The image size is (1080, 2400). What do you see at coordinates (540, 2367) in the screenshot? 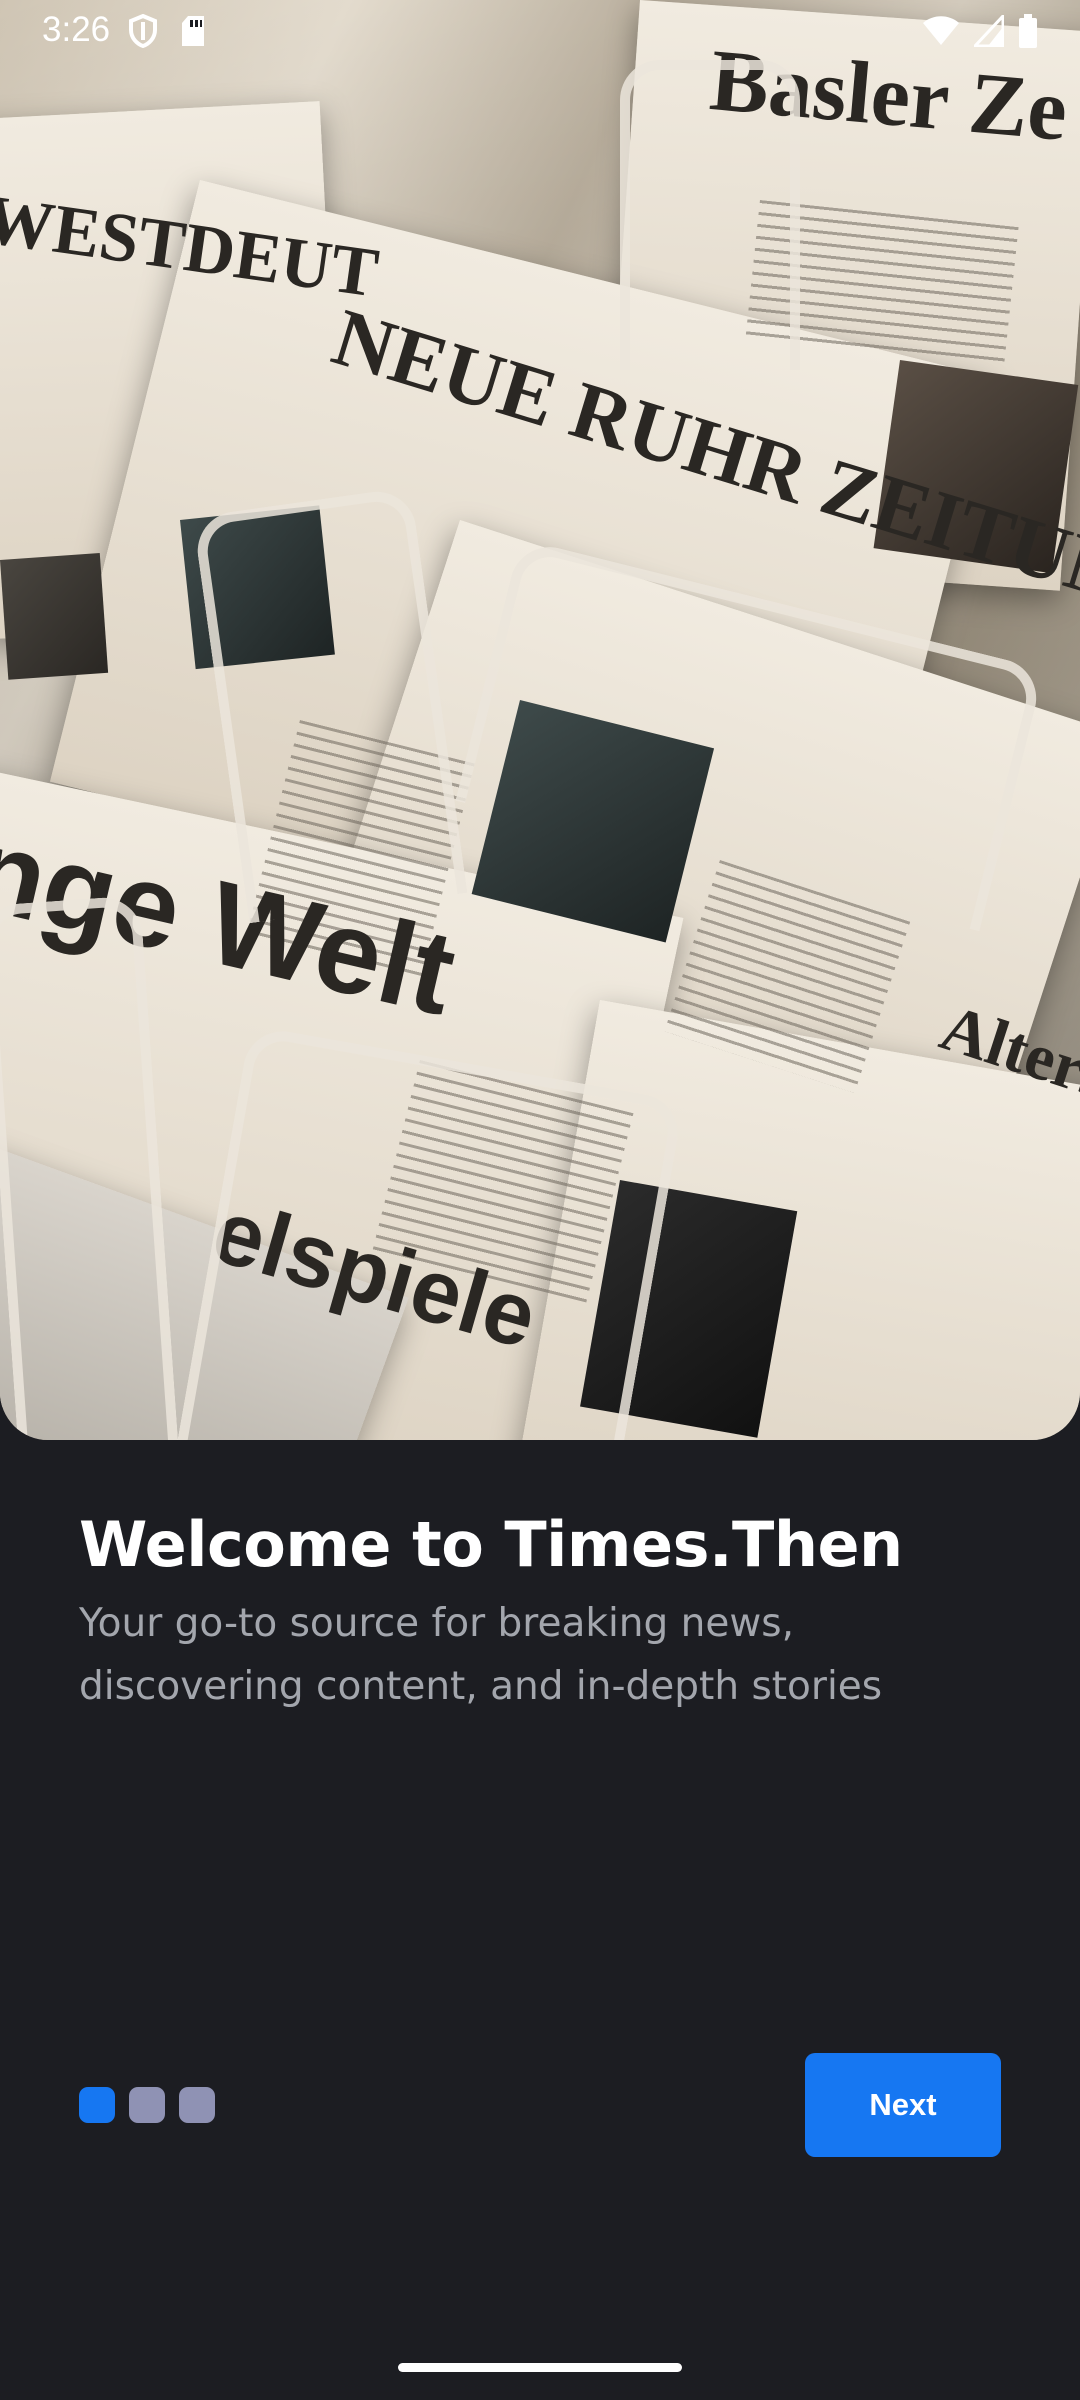
I see `home-indicator` at bounding box center [540, 2367].